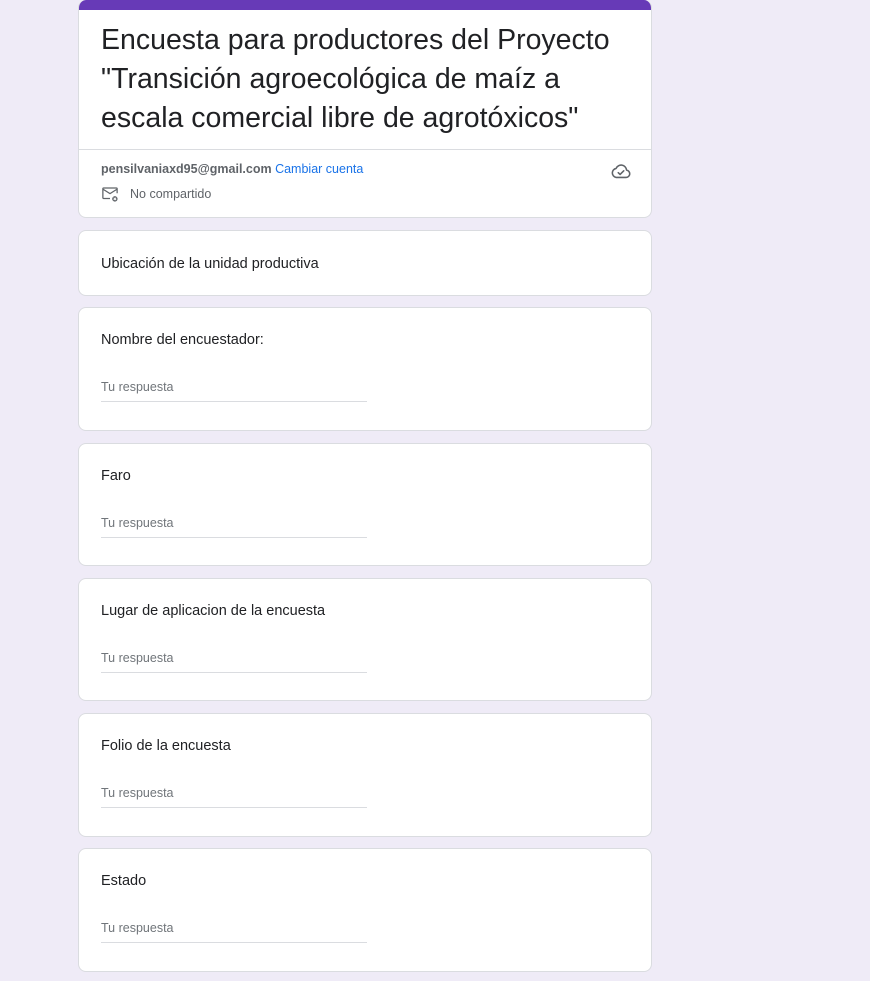 The image size is (870, 981). What do you see at coordinates (234, 525) in the screenshot?
I see `faro-answer-input` at bounding box center [234, 525].